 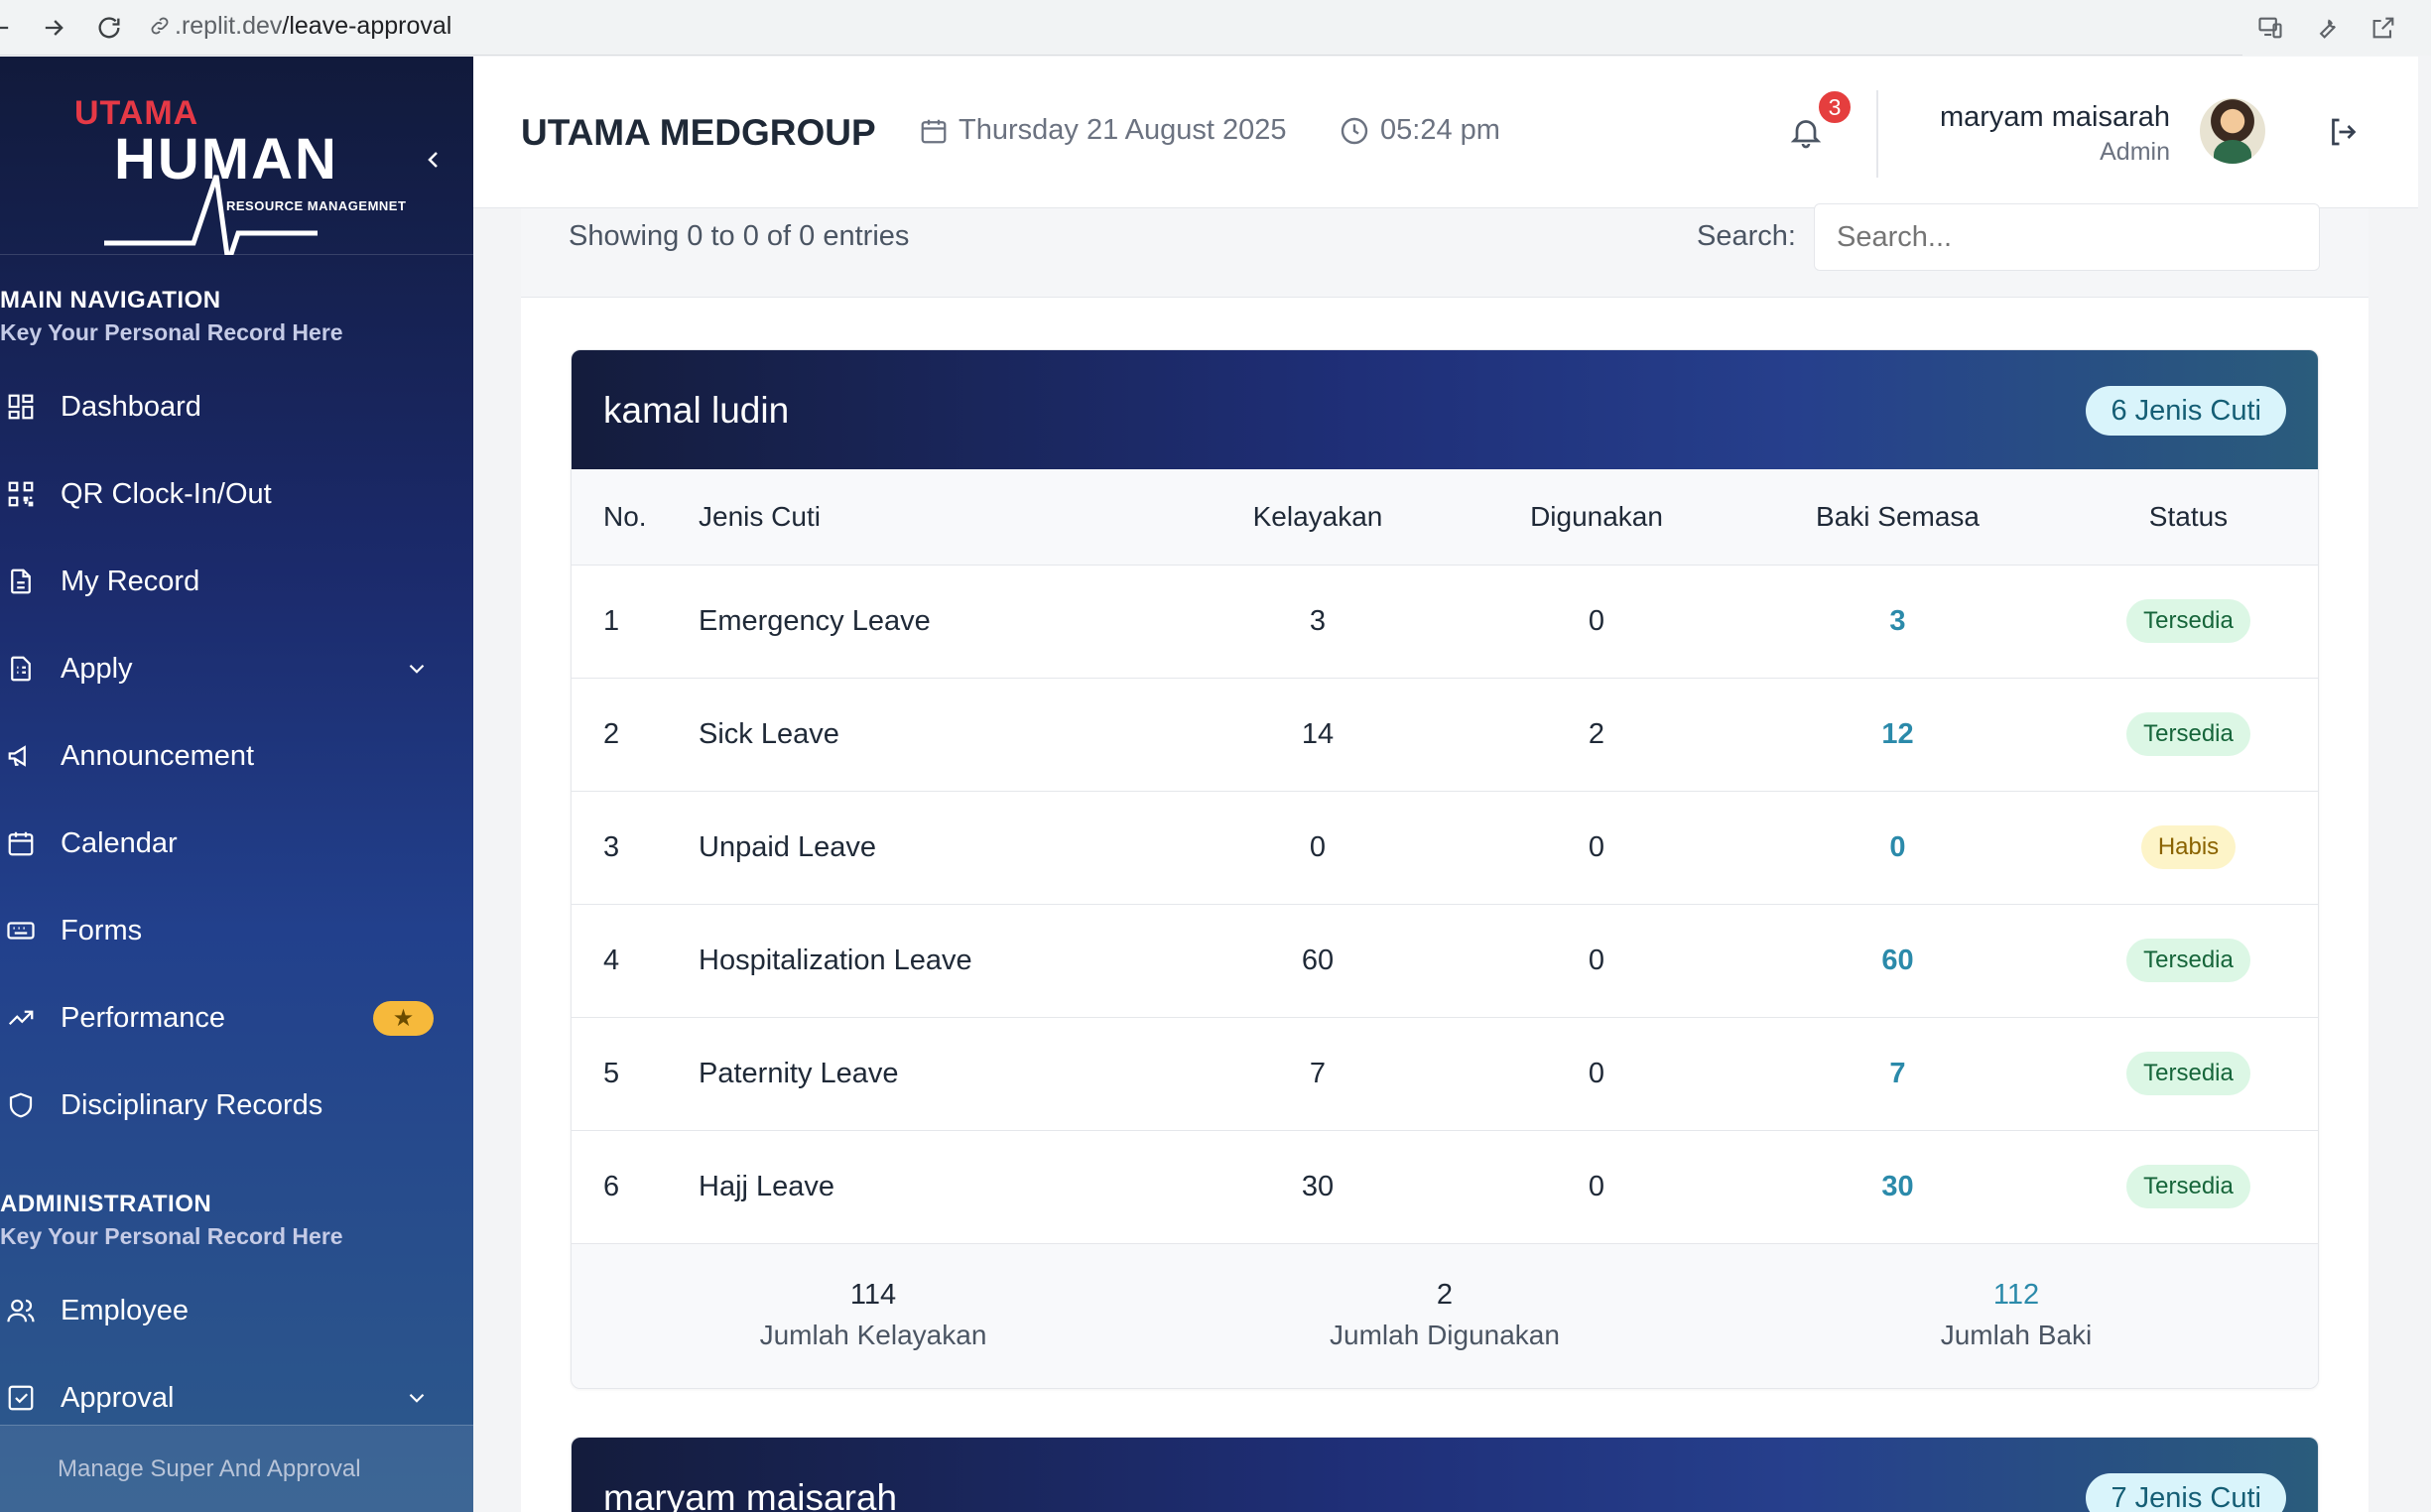 I want to click on summary-value: 114, so click(x=873, y=1294).